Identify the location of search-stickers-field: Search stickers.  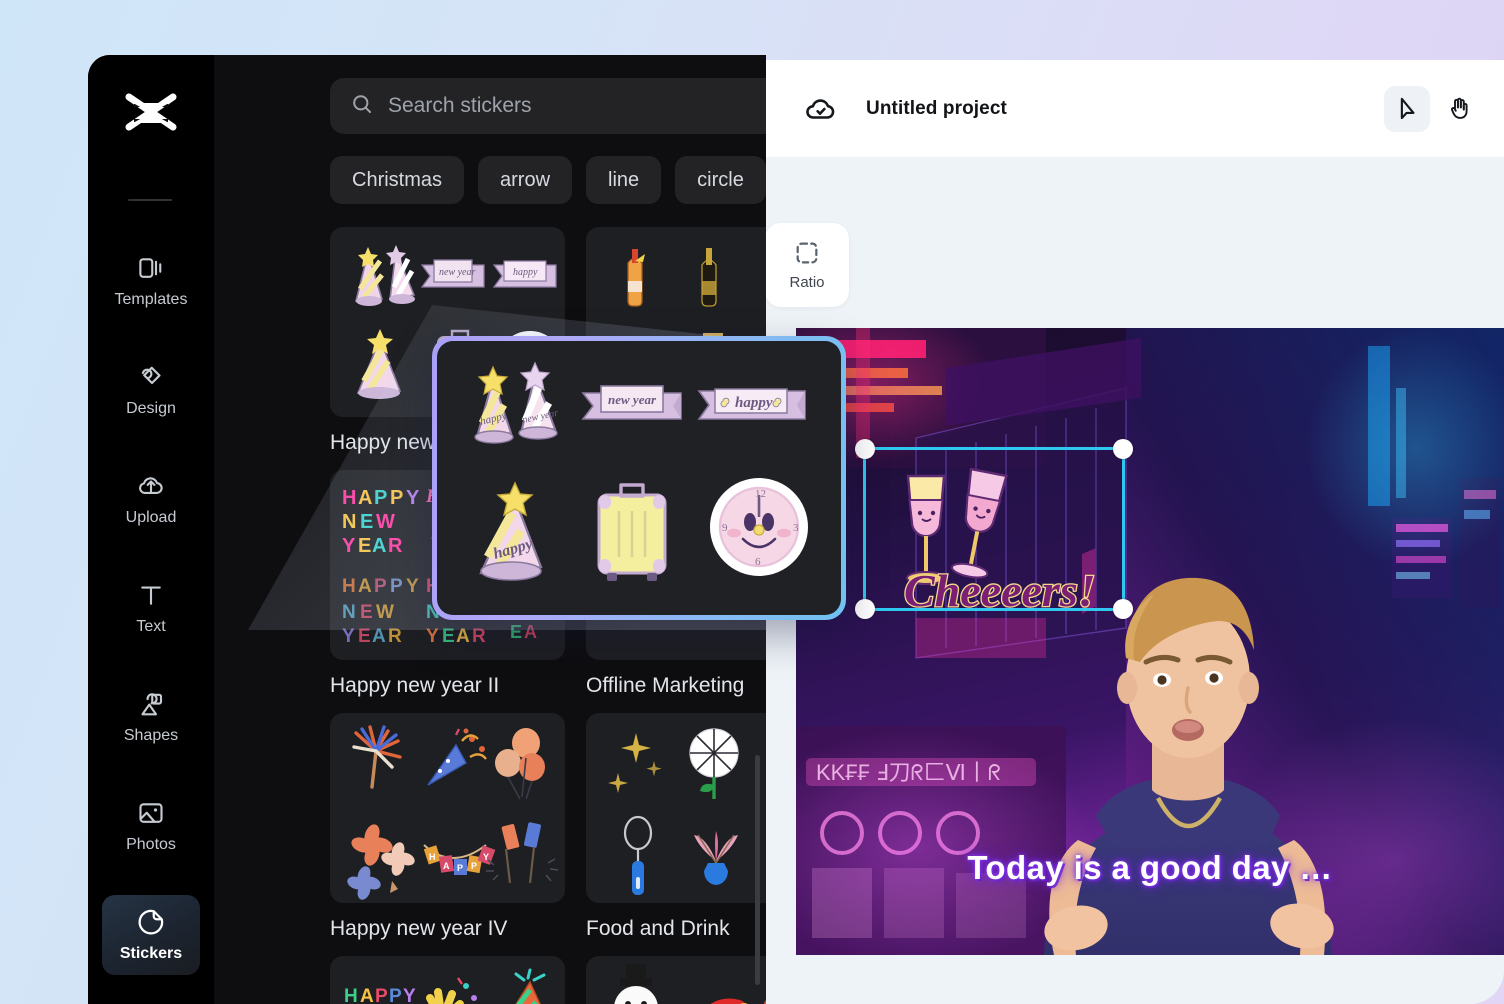
(548, 106).